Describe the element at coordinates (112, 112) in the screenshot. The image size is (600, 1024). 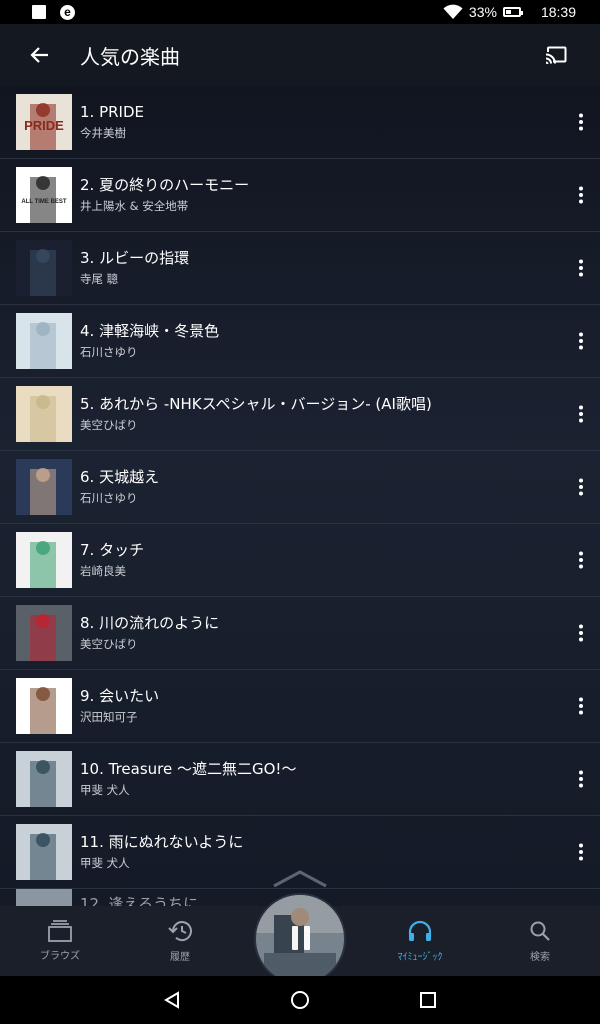
I see `song-title: 1. PRIDE` at that location.